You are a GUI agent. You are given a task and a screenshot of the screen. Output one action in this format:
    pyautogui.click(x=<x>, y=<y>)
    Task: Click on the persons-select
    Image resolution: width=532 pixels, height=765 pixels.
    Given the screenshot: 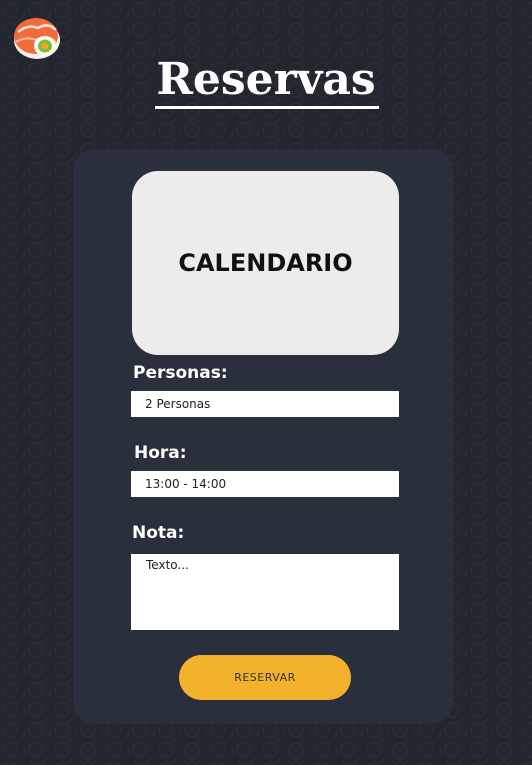 What is the action you would take?
    pyautogui.click(x=265, y=404)
    